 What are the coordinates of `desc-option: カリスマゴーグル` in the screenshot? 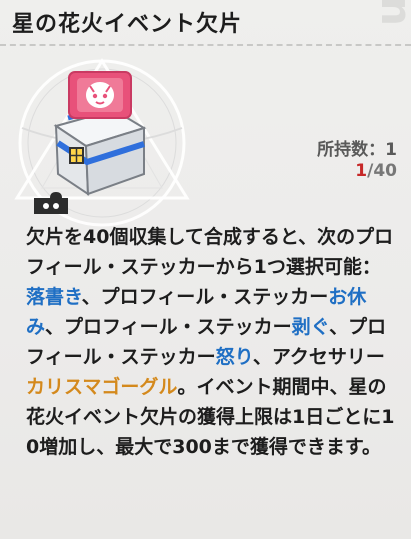 It's located at (102, 387).